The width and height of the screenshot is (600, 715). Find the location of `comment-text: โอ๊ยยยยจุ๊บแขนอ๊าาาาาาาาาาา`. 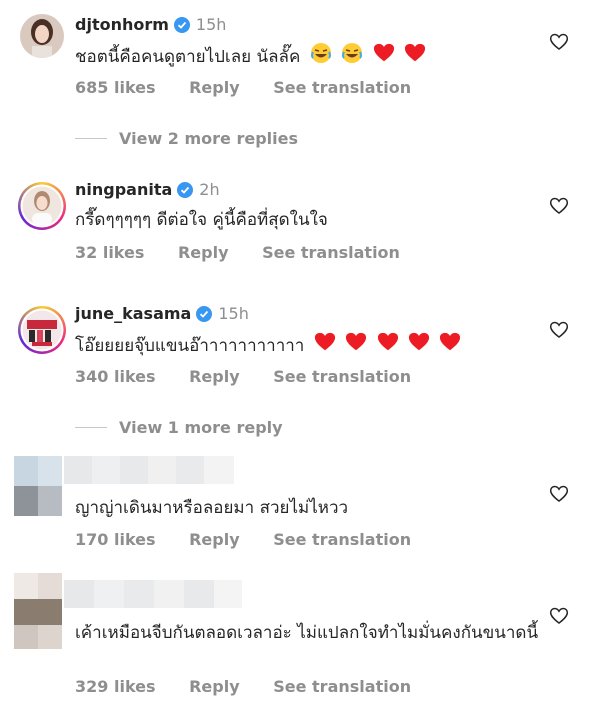

comment-text: โอ๊ยยยยจุ๊บแขนอ๊าาาาาาาาาาา is located at coordinates (310, 346).